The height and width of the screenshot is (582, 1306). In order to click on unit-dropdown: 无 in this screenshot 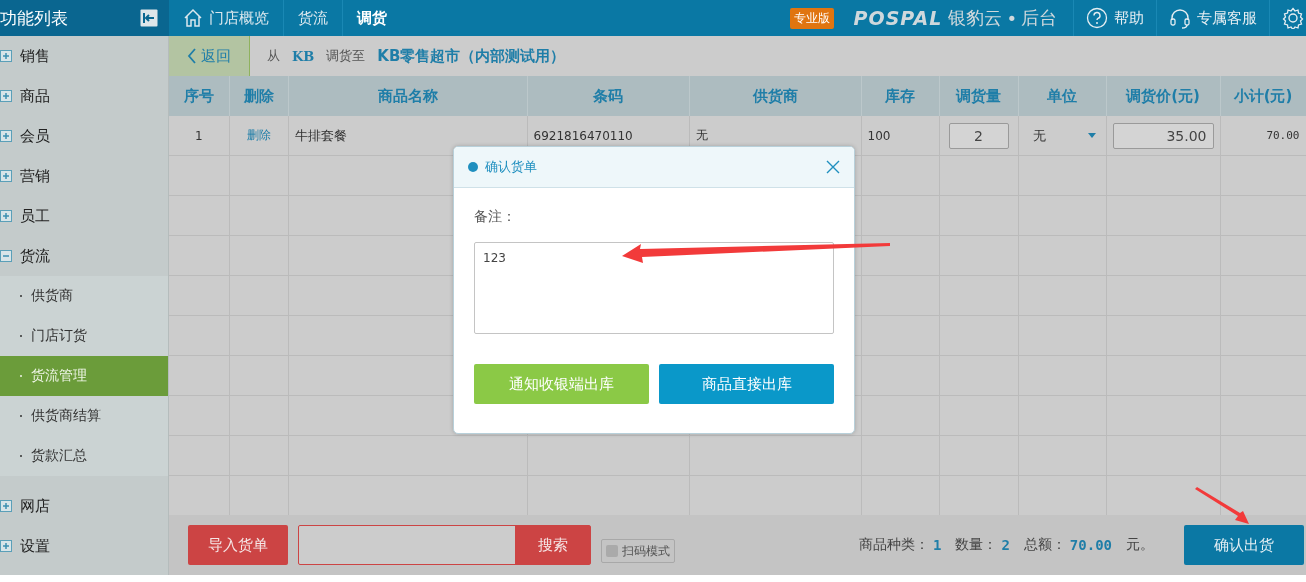, I will do `click(1062, 135)`.